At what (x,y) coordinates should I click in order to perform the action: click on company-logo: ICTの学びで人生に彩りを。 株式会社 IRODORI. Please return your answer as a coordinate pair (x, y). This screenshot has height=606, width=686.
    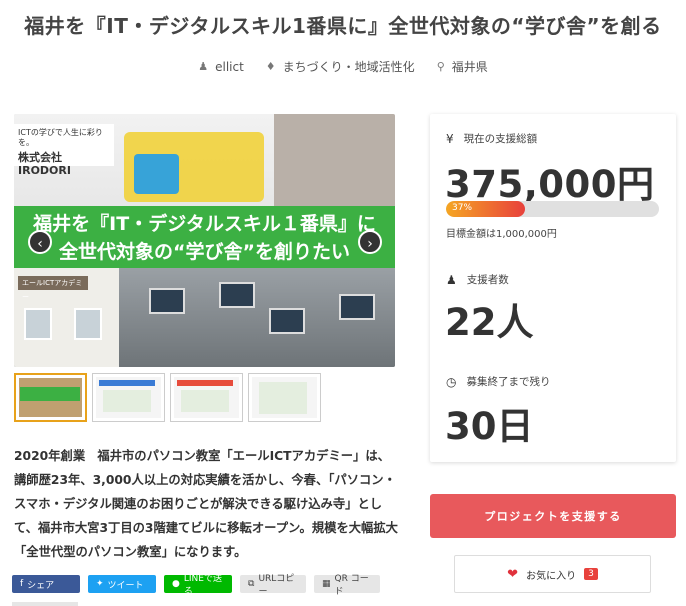
    Looking at the image, I should click on (64, 150).